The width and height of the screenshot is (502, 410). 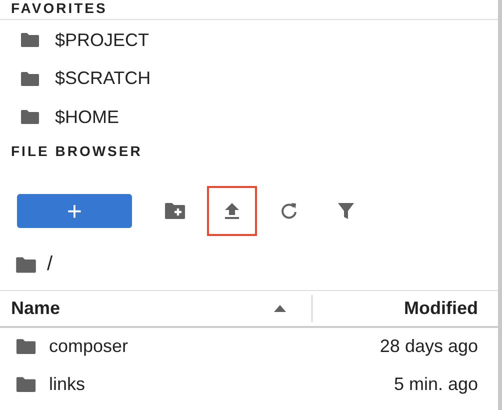 I want to click on favorite-item: $PROJECT, so click(x=75, y=40).